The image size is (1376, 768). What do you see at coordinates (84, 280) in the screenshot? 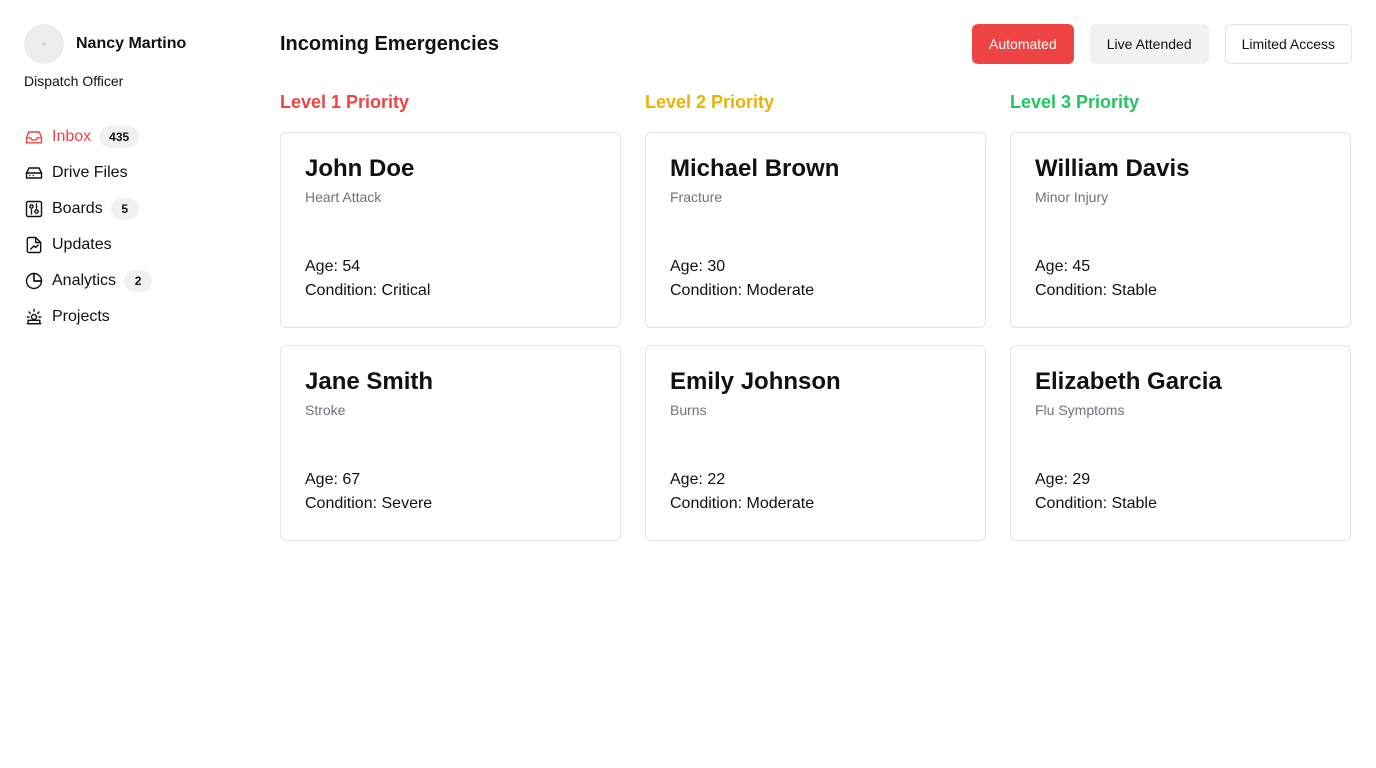
I see `sidebar-item-label: Analytics` at bounding box center [84, 280].